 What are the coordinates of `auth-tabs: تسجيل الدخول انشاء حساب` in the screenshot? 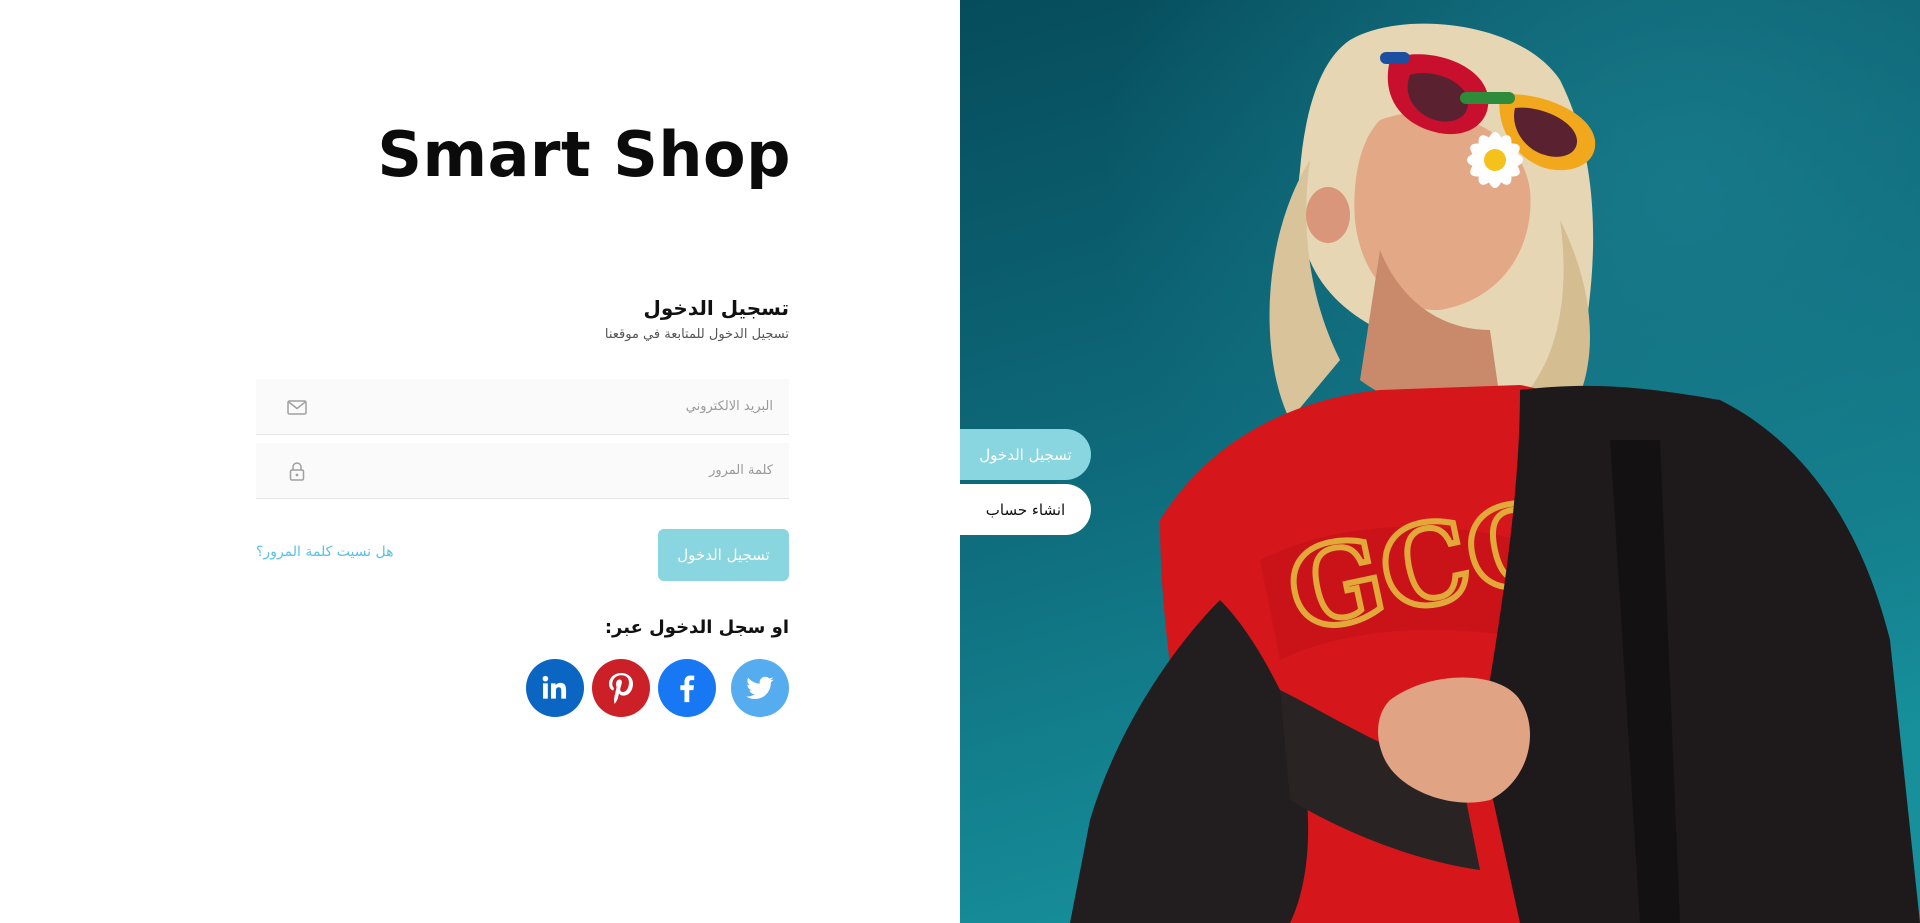 It's located at (1025, 482).